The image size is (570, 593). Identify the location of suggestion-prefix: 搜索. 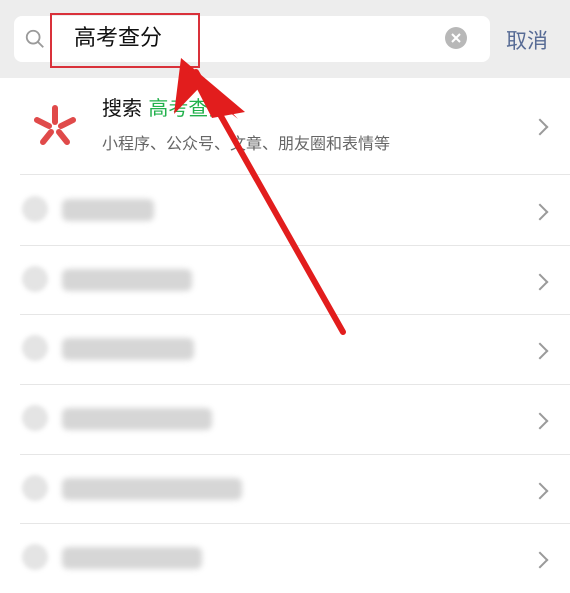
(122, 108).